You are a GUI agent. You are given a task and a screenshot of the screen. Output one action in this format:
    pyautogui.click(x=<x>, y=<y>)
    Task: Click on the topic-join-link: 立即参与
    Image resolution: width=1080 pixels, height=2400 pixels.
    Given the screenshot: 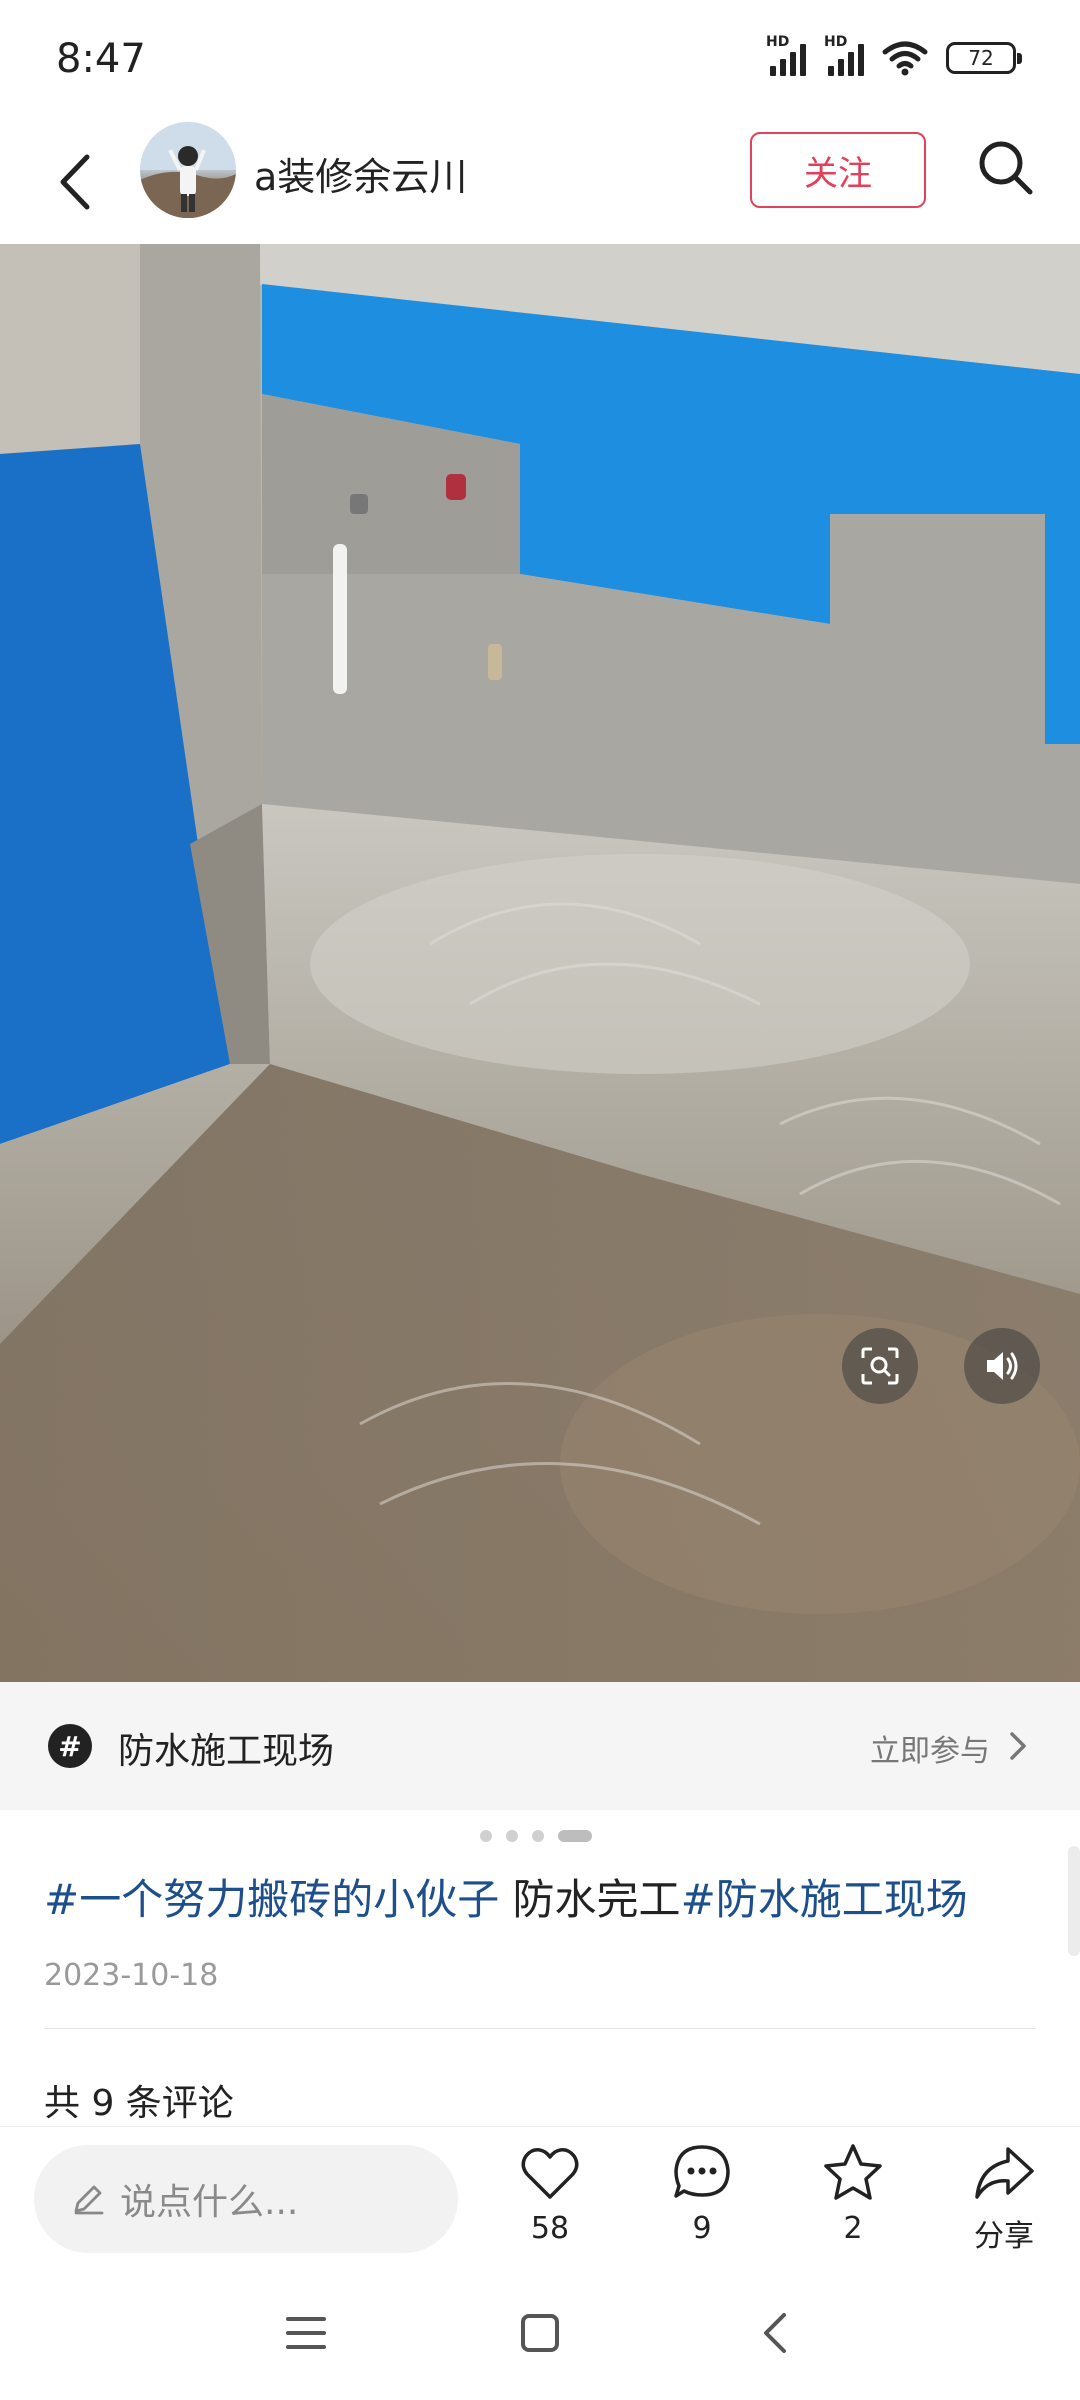 What is the action you would take?
    pyautogui.click(x=930, y=1748)
    